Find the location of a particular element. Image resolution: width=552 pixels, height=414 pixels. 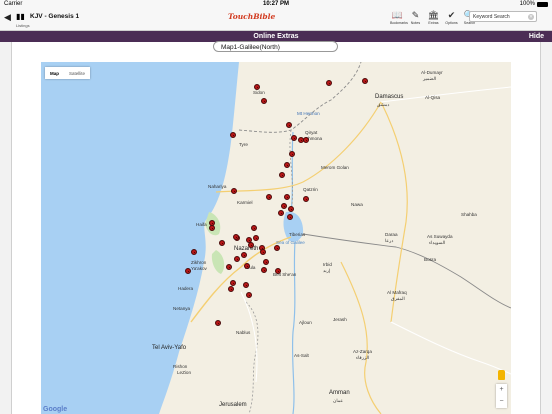

map-city-label: Tyre is located at coordinates (243, 144).